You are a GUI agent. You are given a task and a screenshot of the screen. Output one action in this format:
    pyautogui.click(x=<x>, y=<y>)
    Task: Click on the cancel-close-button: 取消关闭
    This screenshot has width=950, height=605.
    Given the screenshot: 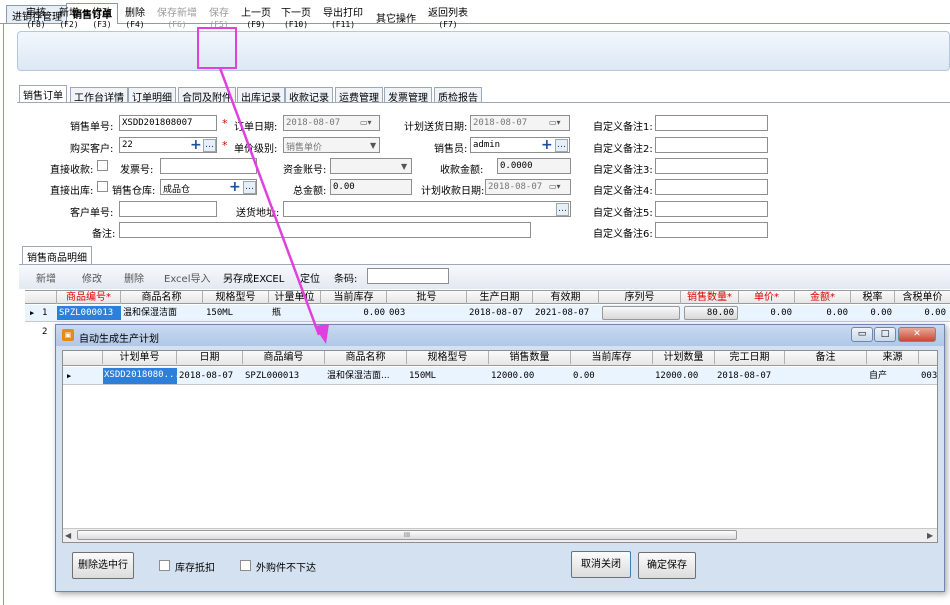 What is the action you would take?
    pyautogui.click(x=601, y=564)
    